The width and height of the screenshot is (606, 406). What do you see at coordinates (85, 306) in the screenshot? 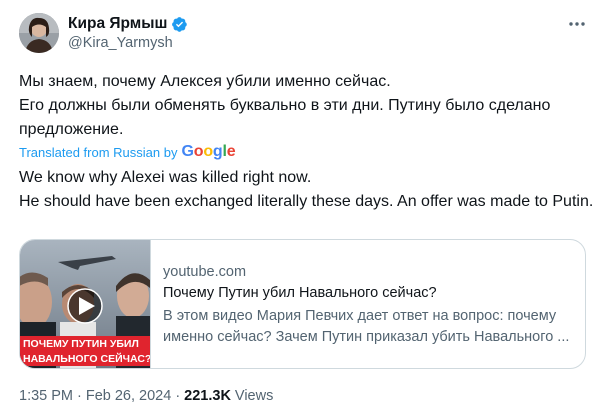
I see `play-icon` at bounding box center [85, 306].